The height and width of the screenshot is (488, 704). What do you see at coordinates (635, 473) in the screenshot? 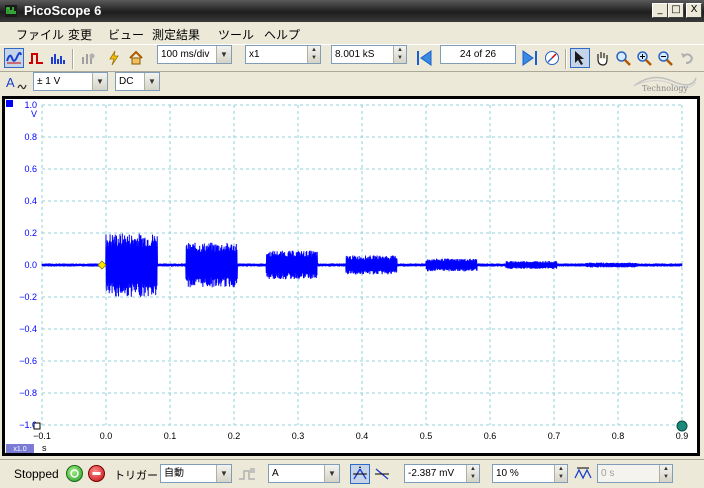
I see `trigger-delay-stepper: 0 s ▲ ▼` at bounding box center [635, 473].